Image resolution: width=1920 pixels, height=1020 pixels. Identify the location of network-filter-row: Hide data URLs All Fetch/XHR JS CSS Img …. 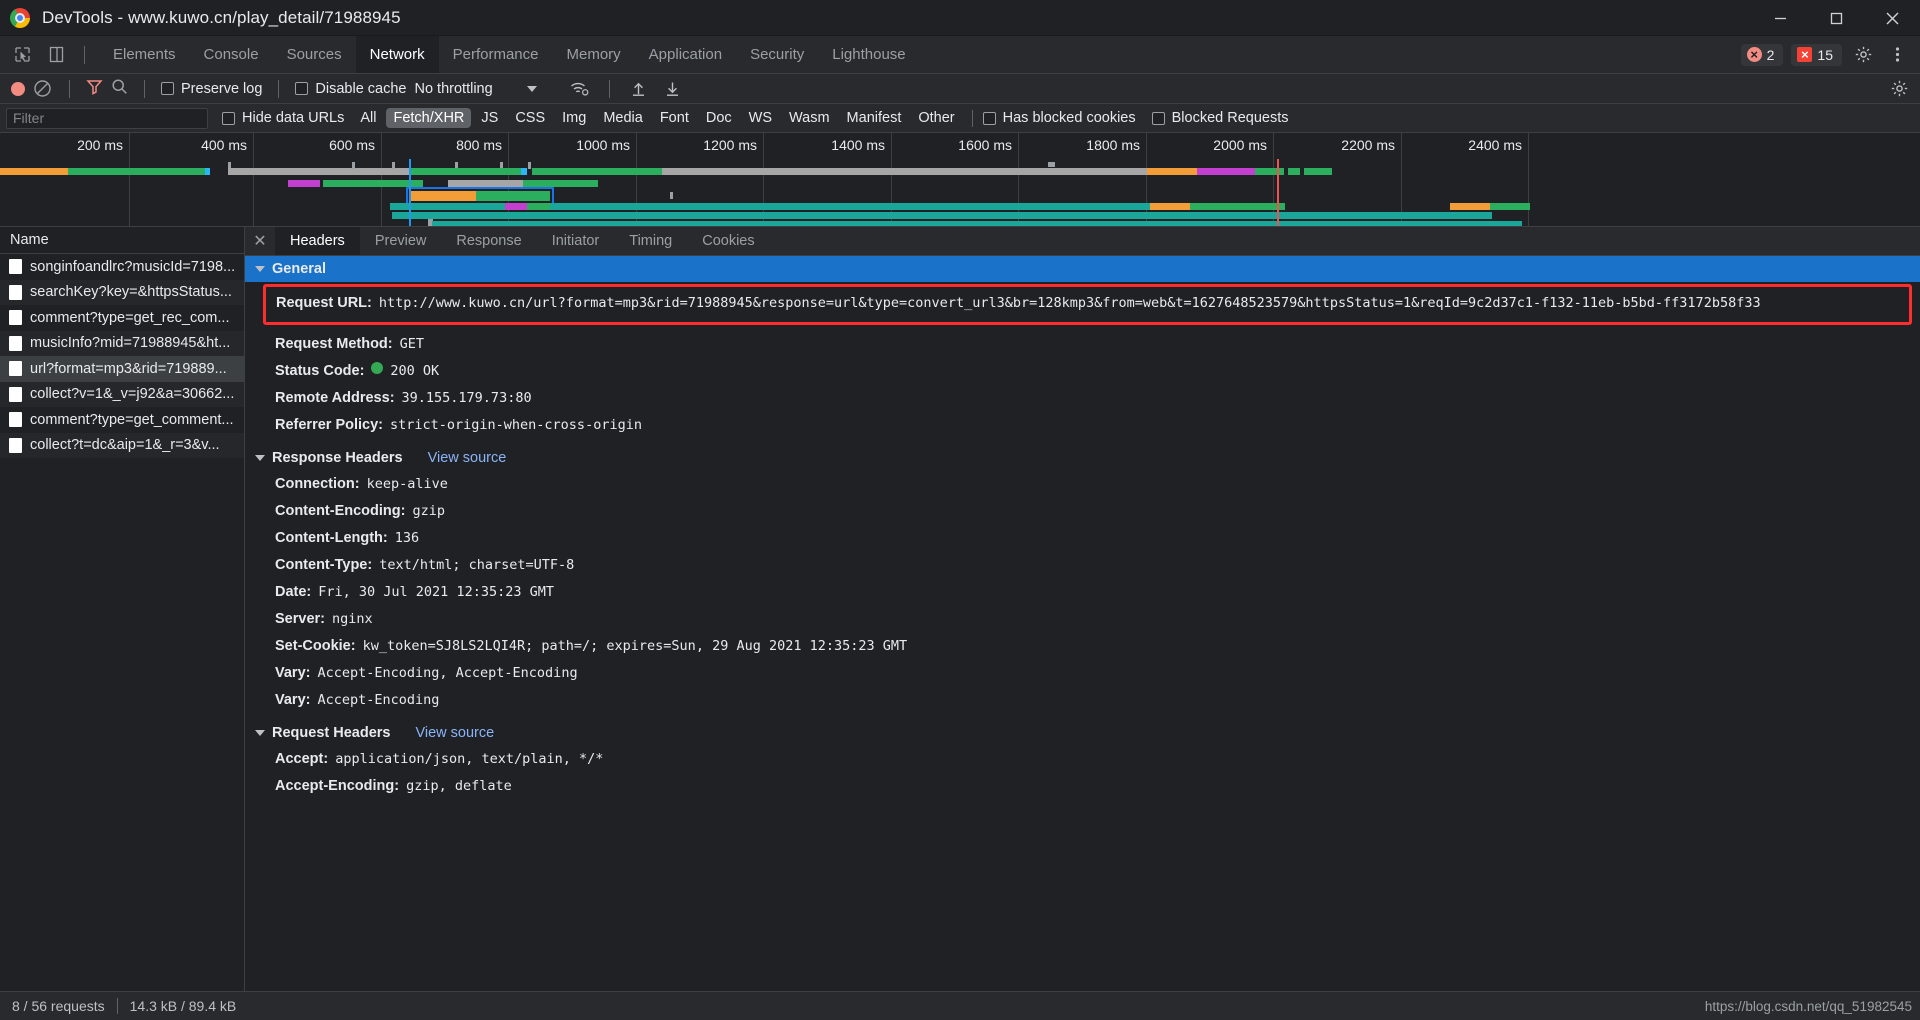
(960, 118).